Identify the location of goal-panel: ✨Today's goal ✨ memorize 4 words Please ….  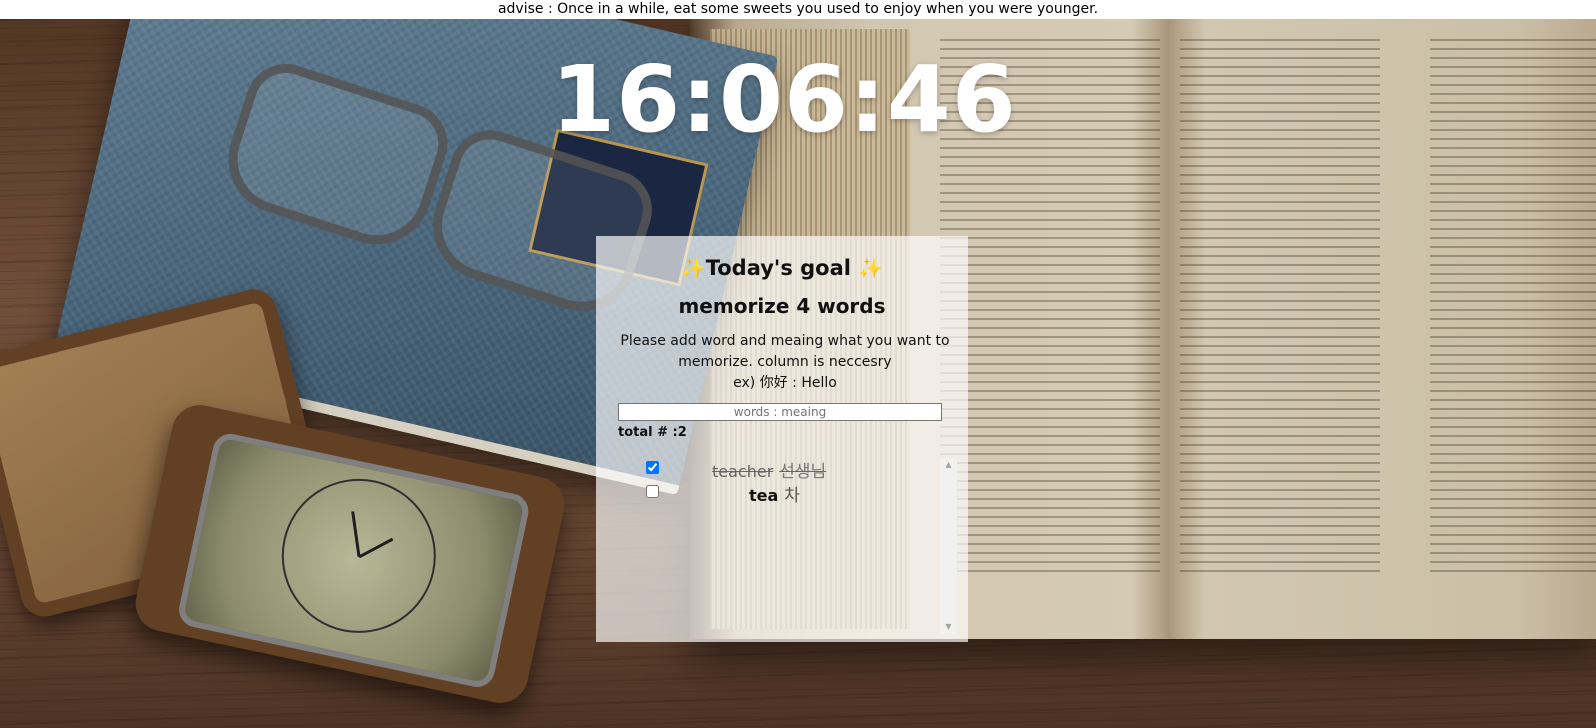
(782, 439).